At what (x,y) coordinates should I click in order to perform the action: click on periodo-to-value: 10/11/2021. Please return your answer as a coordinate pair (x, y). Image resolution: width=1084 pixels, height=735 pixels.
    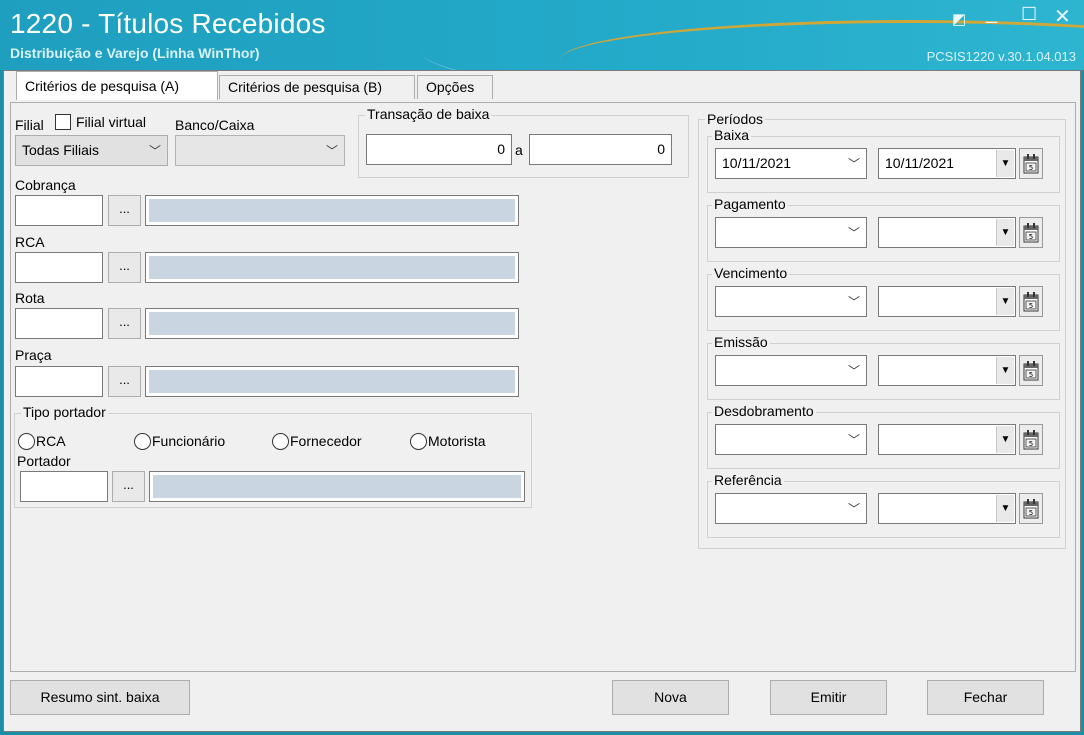
    Looking at the image, I should click on (920, 163).